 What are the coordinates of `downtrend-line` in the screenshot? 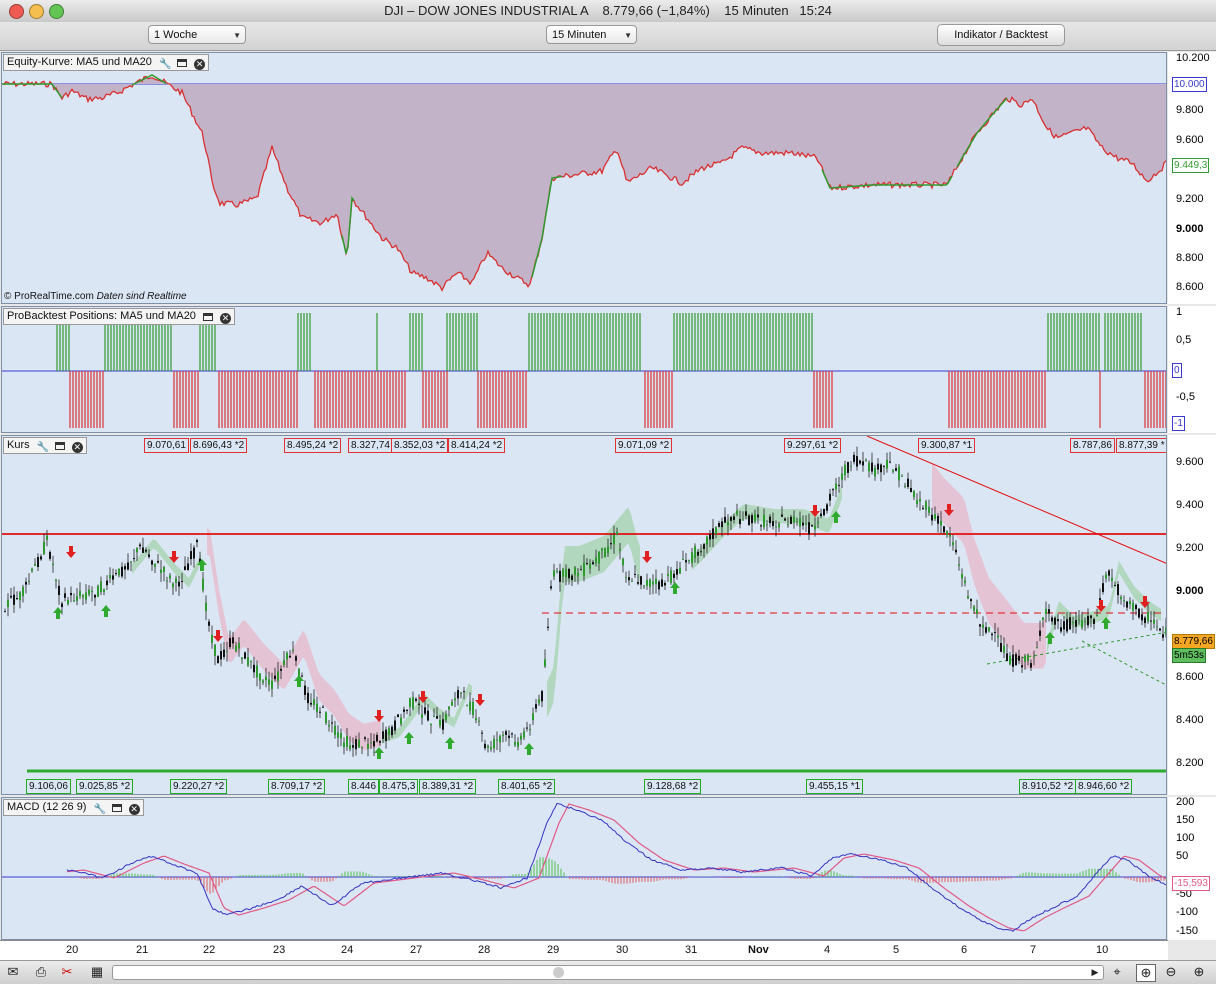 It's located at (1016, 500).